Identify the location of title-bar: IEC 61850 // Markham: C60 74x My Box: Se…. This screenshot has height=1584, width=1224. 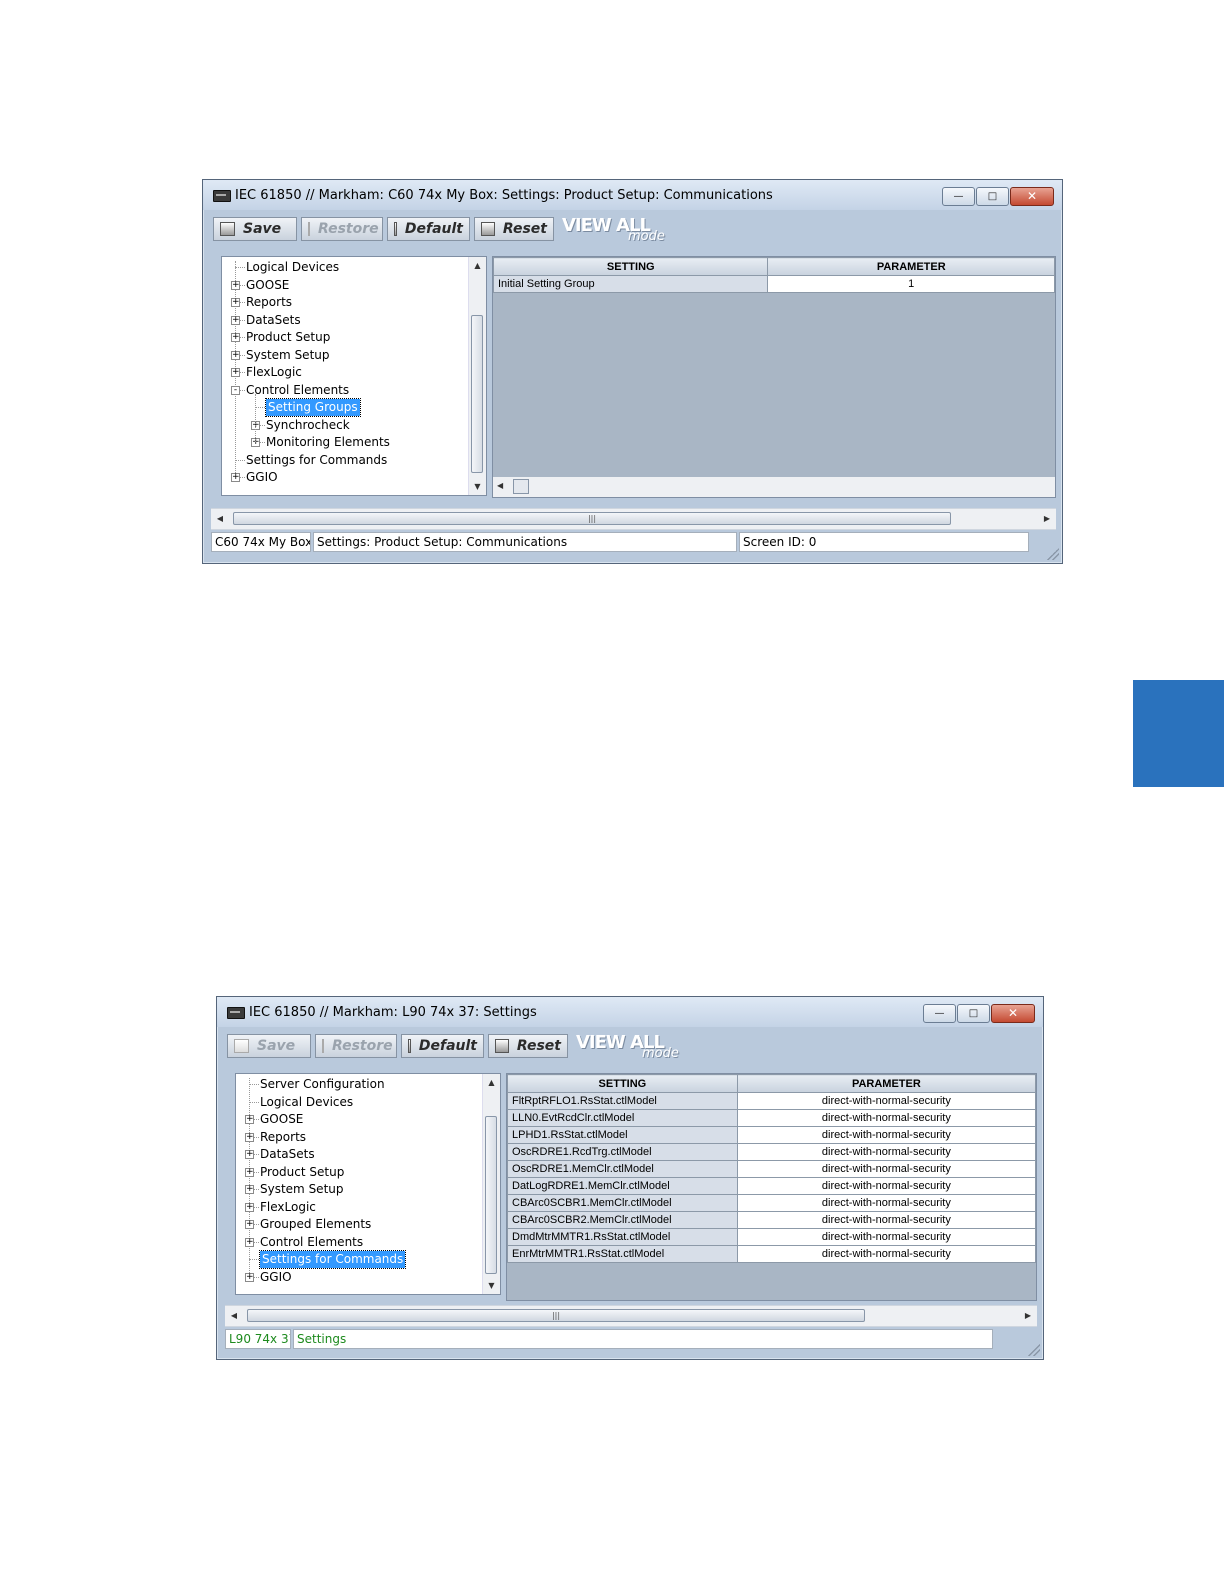
(632, 195).